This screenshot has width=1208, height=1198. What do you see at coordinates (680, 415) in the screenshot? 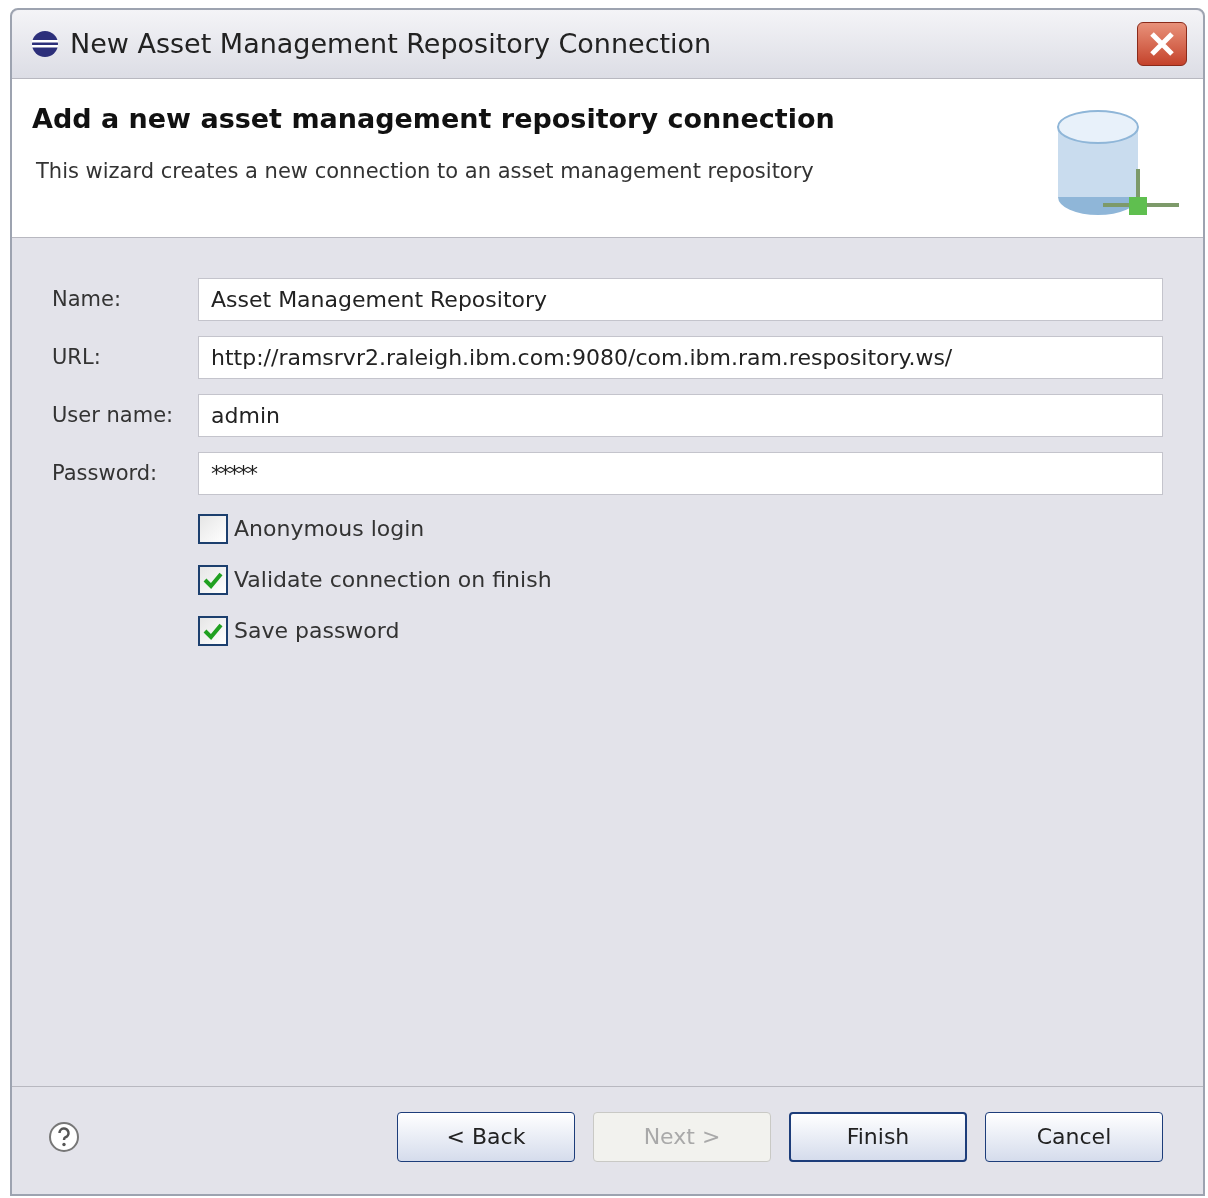
I see `input-field: admin` at bounding box center [680, 415].